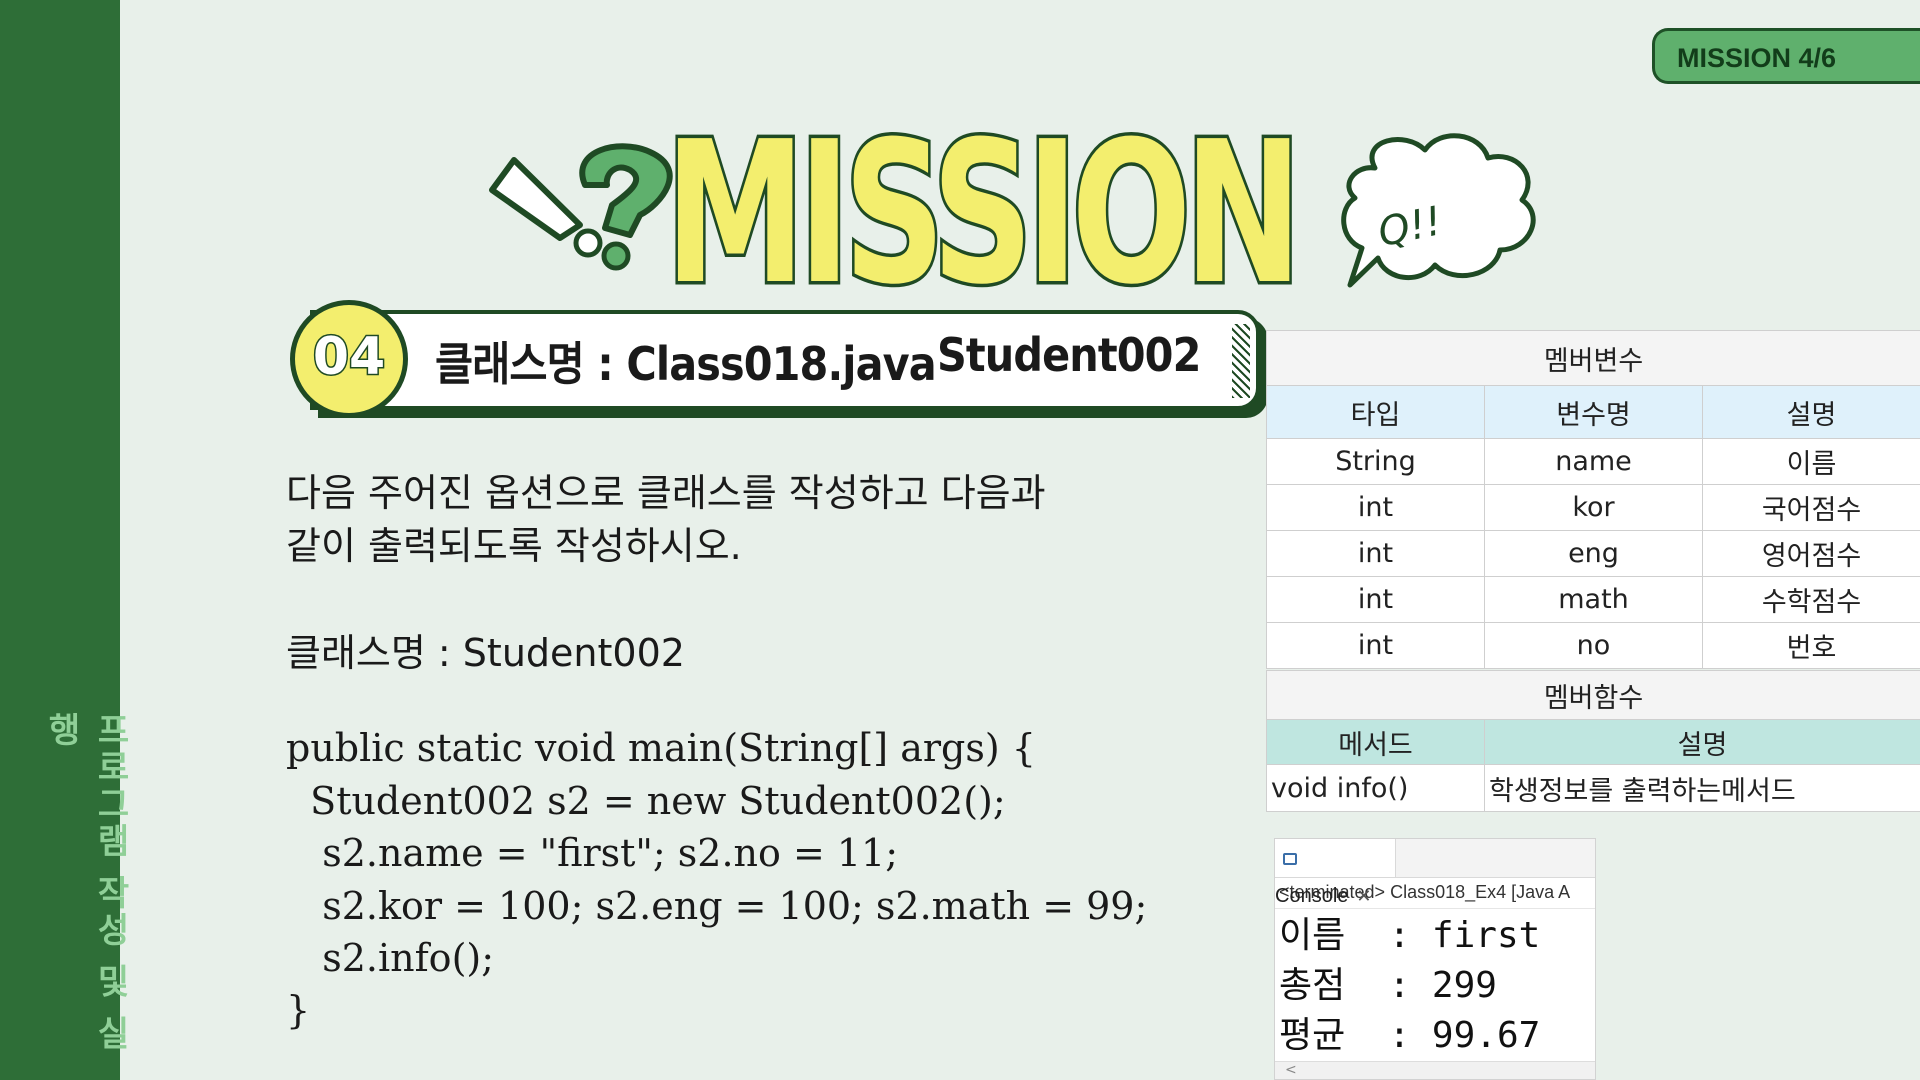  I want to click on code-line: Student002 s2 = new Student002();, so click(646, 801).